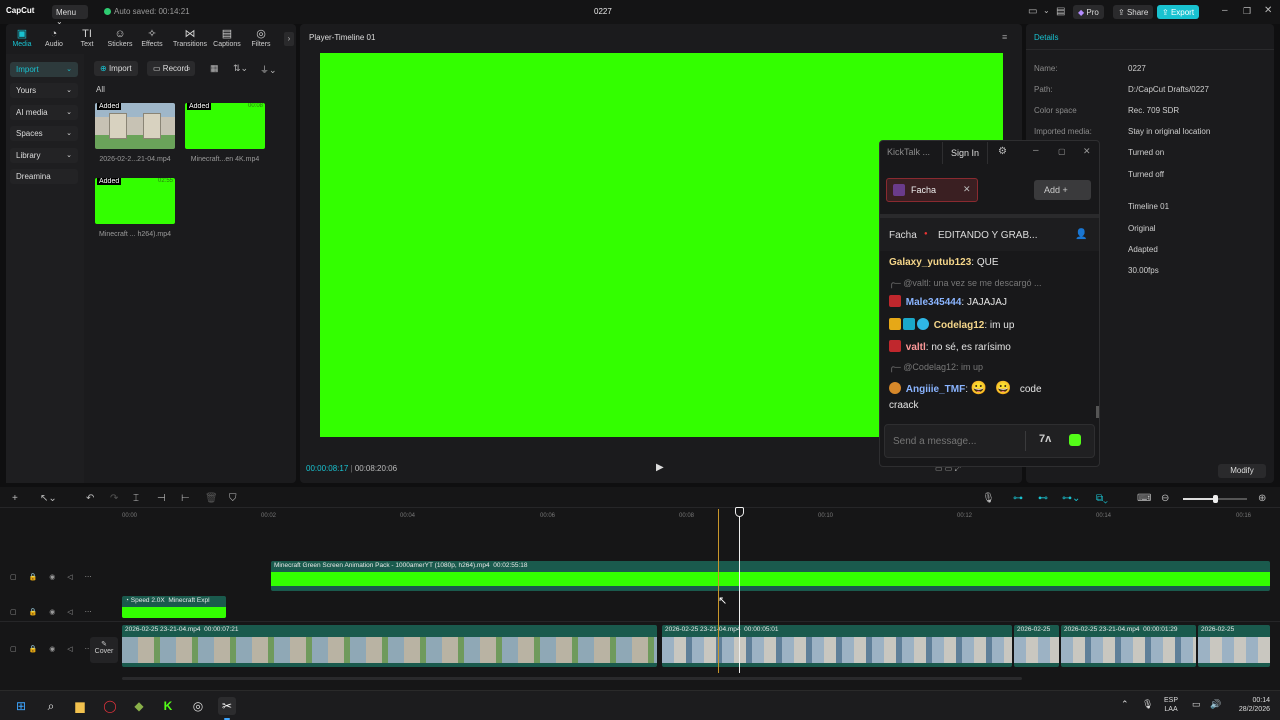 The height and width of the screenshot is (720, 1280). Describe the element at coordinates (1097, 412) in the screenshot. I see `chat-scrollbar` at that location.